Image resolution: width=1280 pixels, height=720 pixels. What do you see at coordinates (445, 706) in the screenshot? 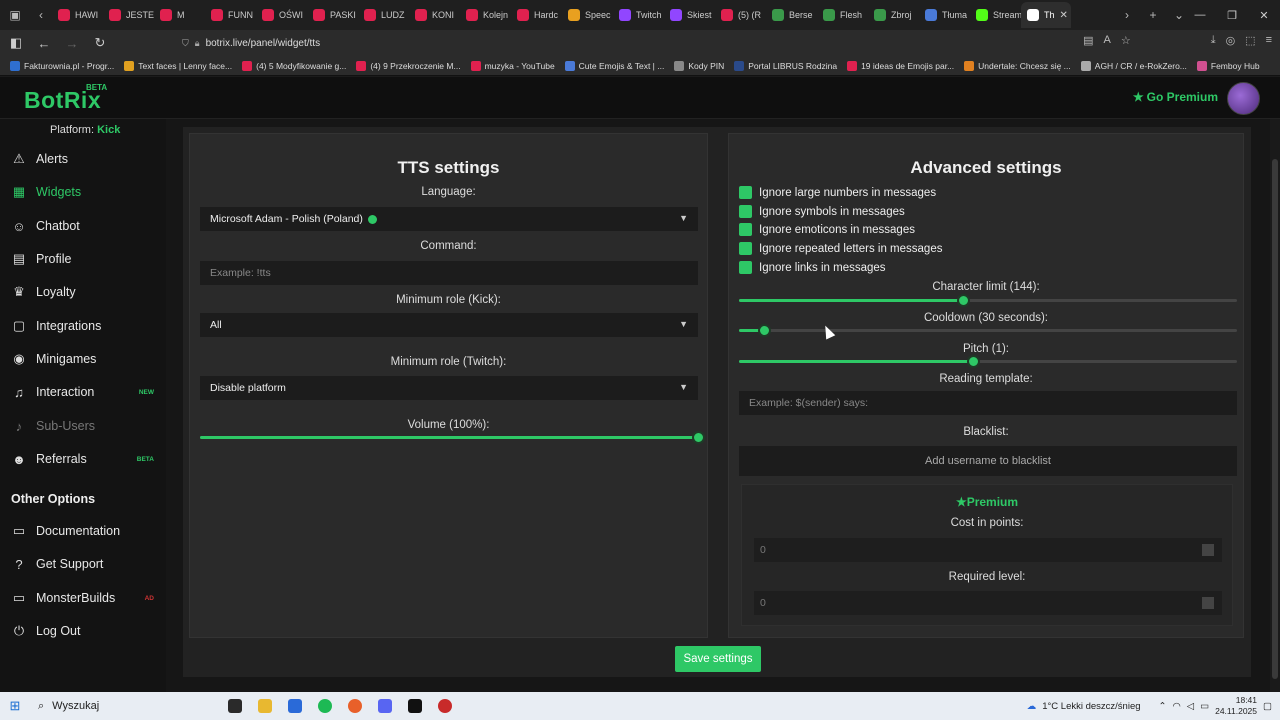
I see `app-icon` at bounding box center [445, 706].